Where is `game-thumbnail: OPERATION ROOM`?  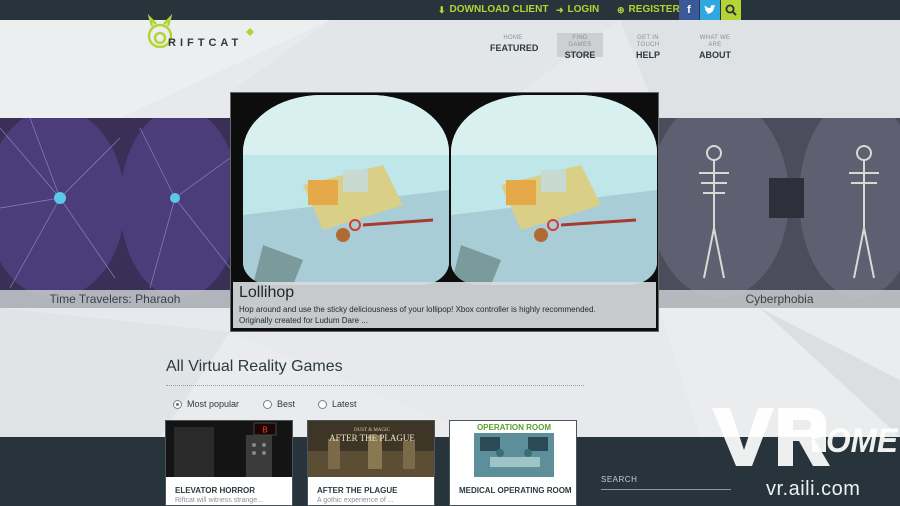
game-thumbnail: OPERATION ROOM is located at coordinates (513, 449).